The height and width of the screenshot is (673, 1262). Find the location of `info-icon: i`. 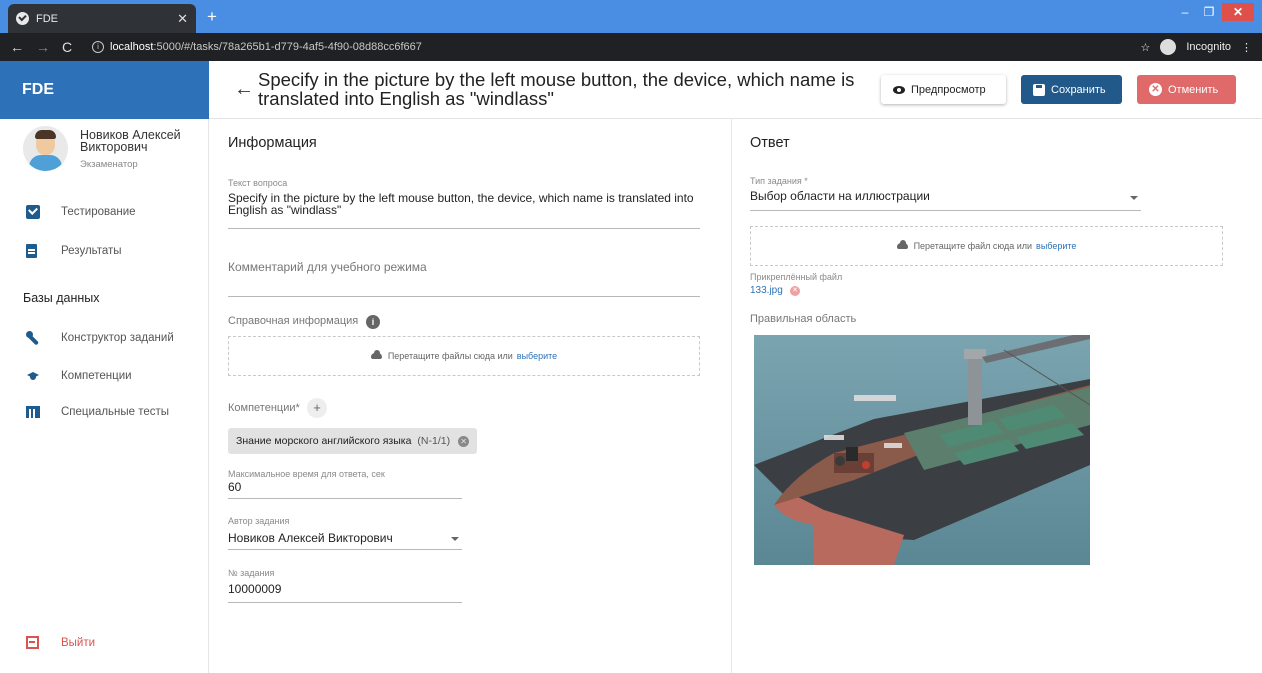

info-icon: i is located at coordinates (98, 47).